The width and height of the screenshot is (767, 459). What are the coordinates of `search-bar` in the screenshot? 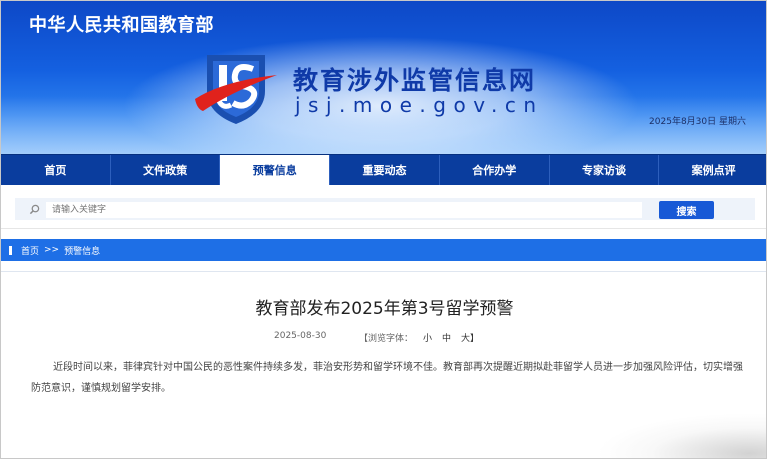 It's located at (383, 207).